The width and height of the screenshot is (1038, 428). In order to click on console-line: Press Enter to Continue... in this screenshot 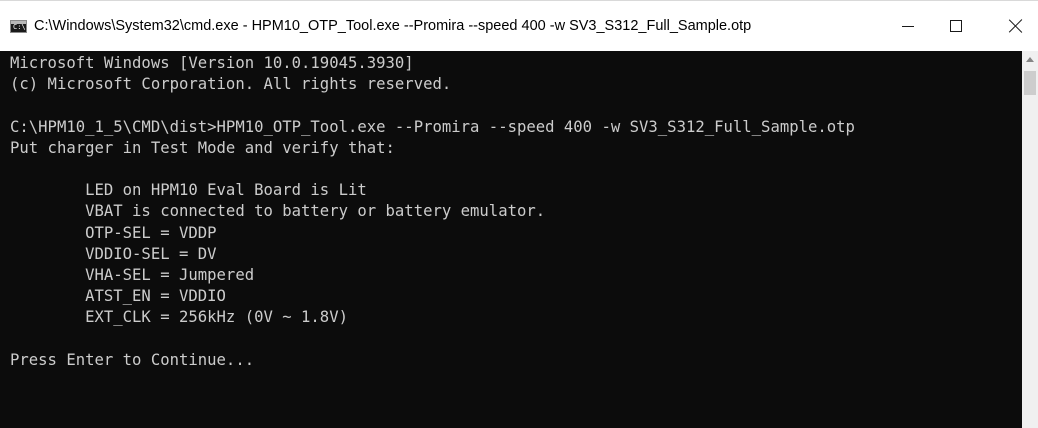, I will do `click(132, 359)`.